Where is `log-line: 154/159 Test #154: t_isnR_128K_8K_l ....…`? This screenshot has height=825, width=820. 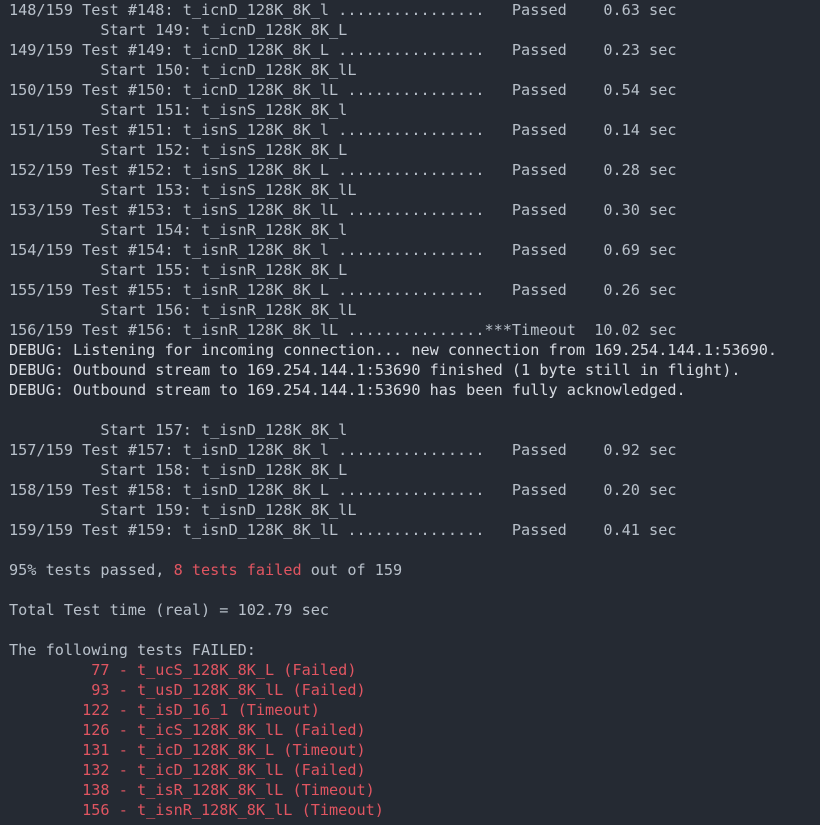 log-line: 154/159 Test #154: t_isnR_128K_8K_l ....… is located at coordinates (343, 250).